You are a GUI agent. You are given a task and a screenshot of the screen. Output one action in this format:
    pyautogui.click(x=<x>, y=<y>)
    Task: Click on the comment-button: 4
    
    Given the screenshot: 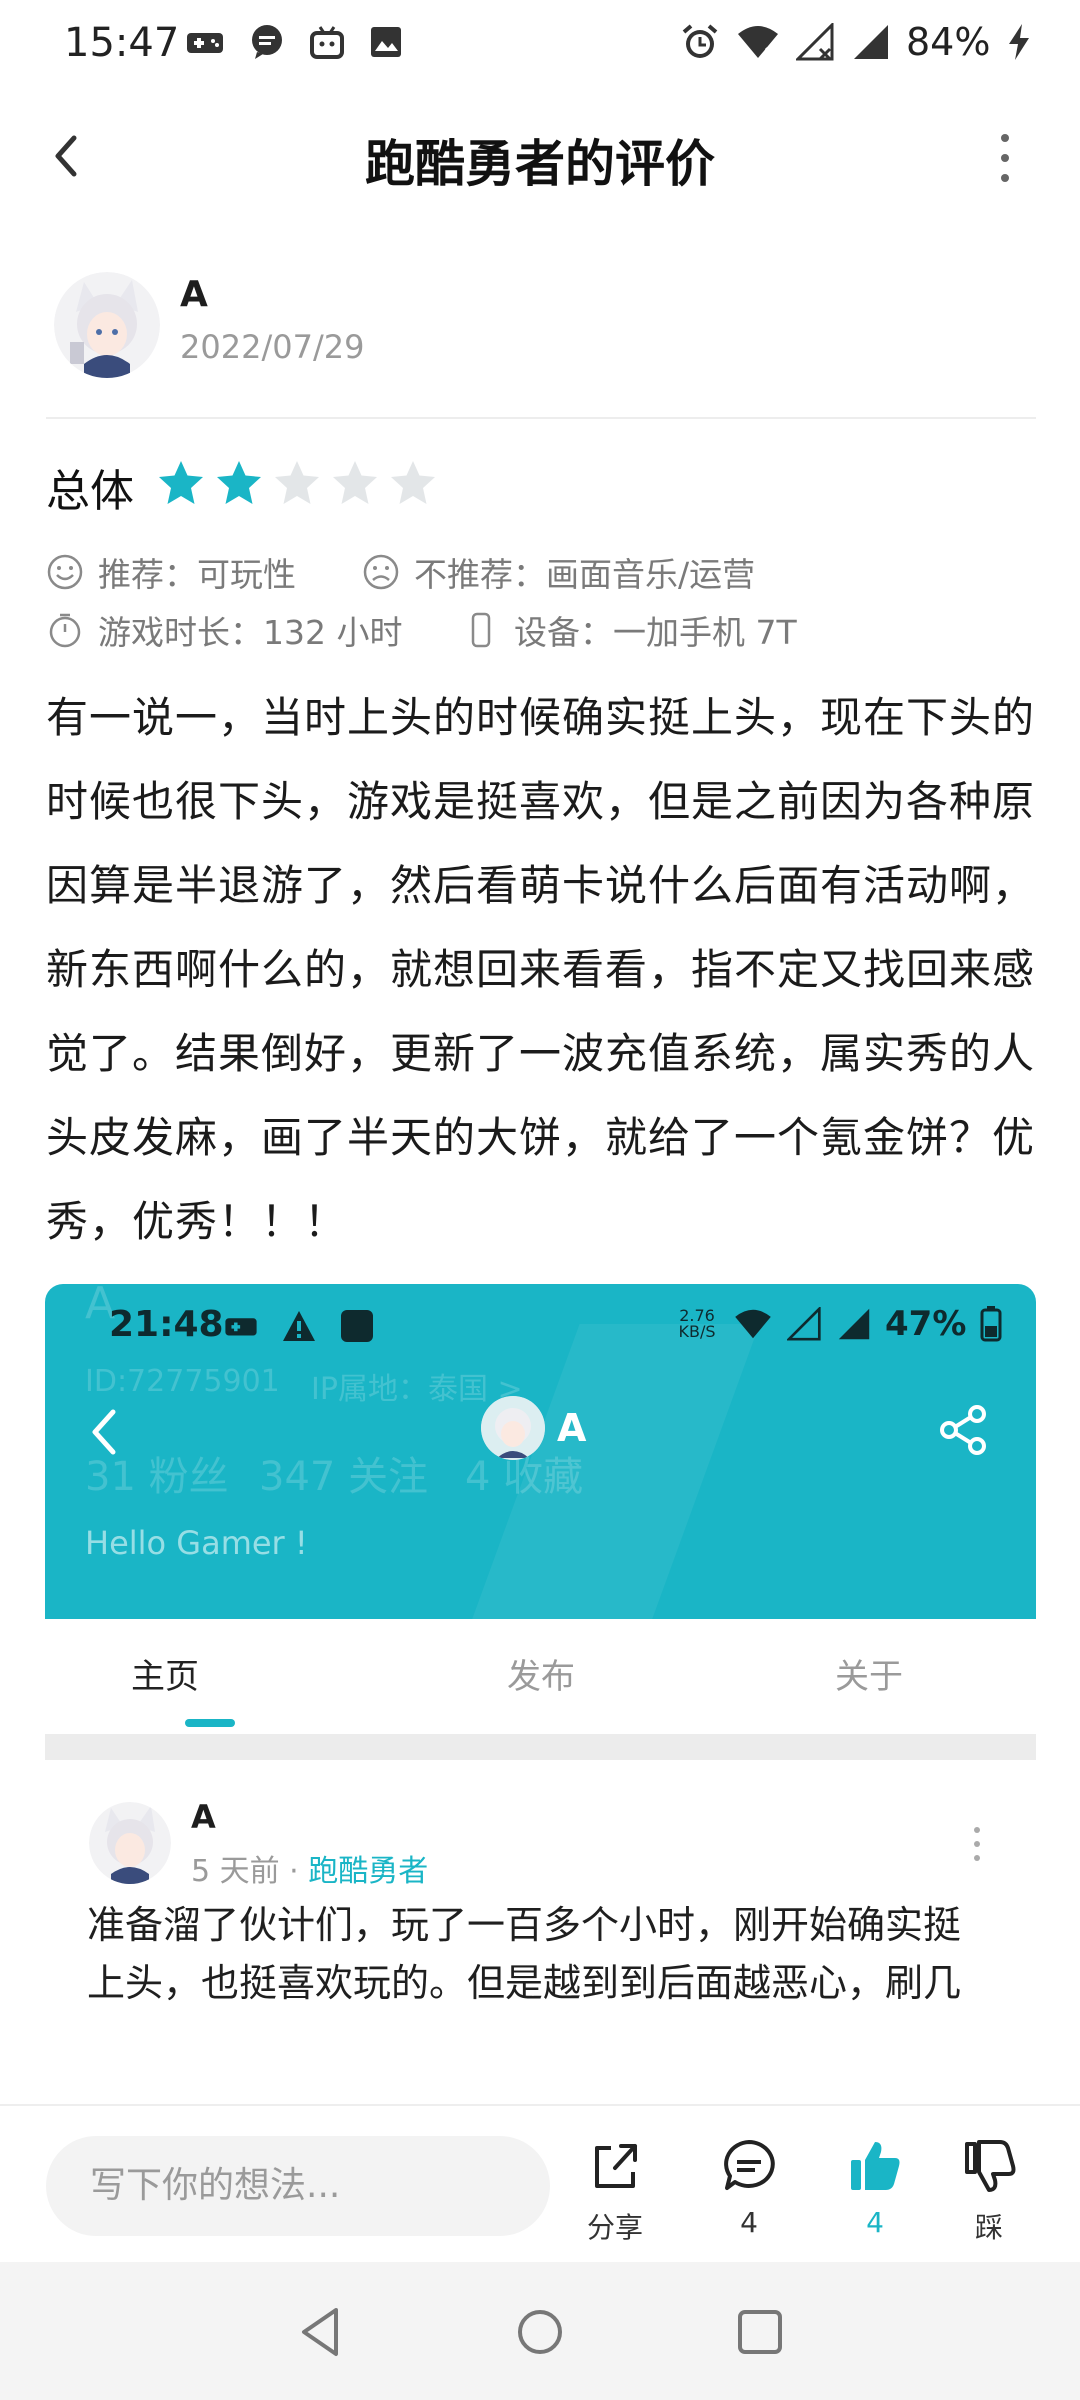 What is the action you would take?
    pyautogui.click(x=749, y=2187)
    